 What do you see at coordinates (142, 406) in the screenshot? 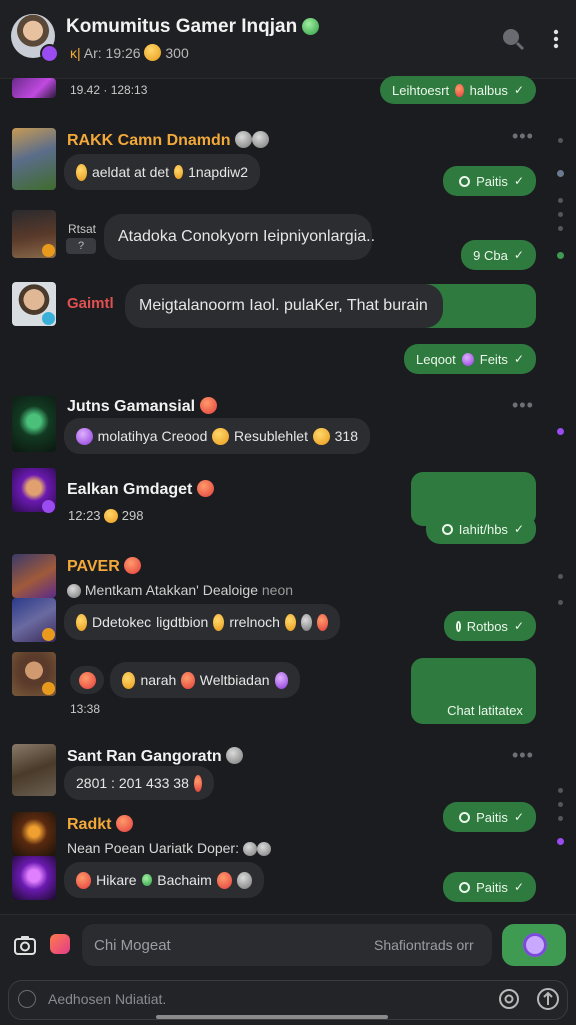
I see `sender-name: Jutns Gamansial` at bounding box center [142, 406].